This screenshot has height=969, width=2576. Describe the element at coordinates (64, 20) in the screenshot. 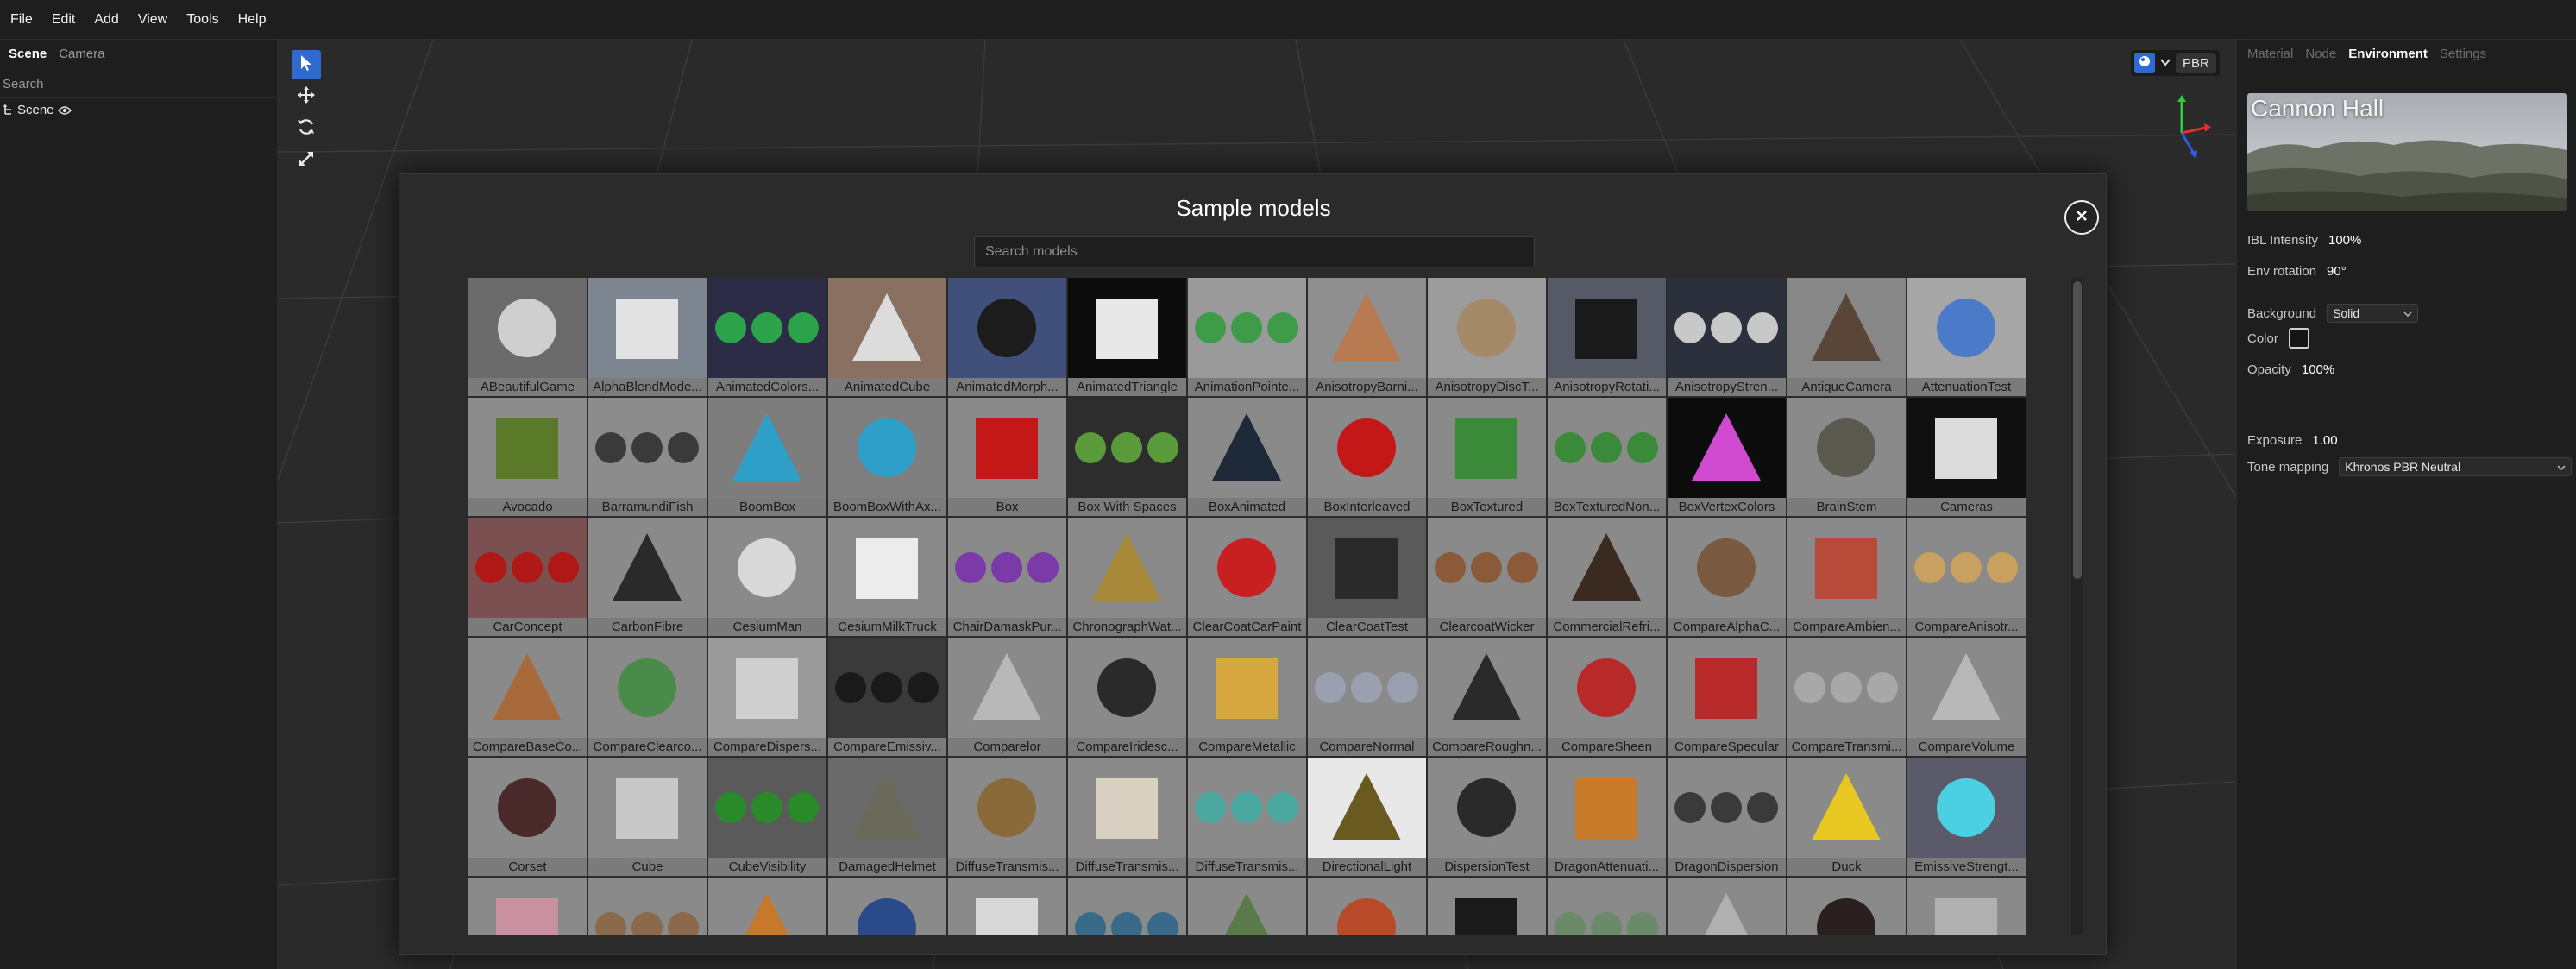

I see `menu-edit: Edit` at that location.